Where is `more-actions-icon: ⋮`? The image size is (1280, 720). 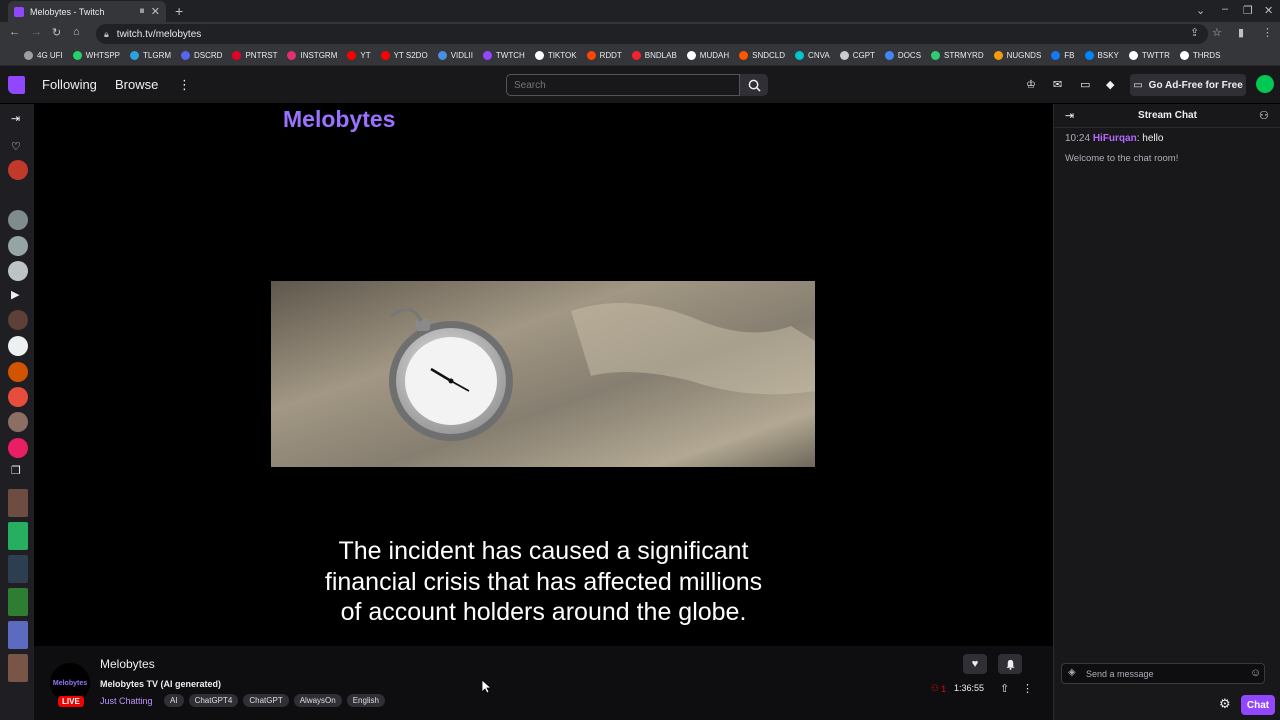
more-actions-icon: ⋮ is located at coordinates (1027, 688).